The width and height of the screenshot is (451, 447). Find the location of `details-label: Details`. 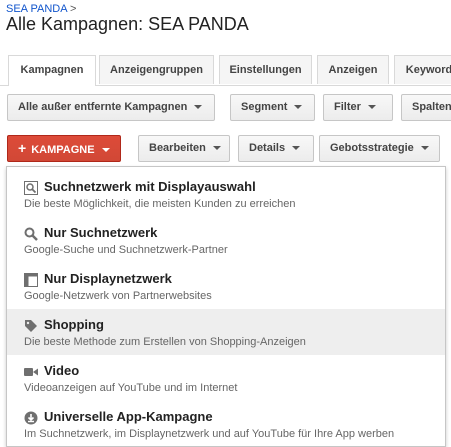

details-label: Details is located at coordinates (267, 148).